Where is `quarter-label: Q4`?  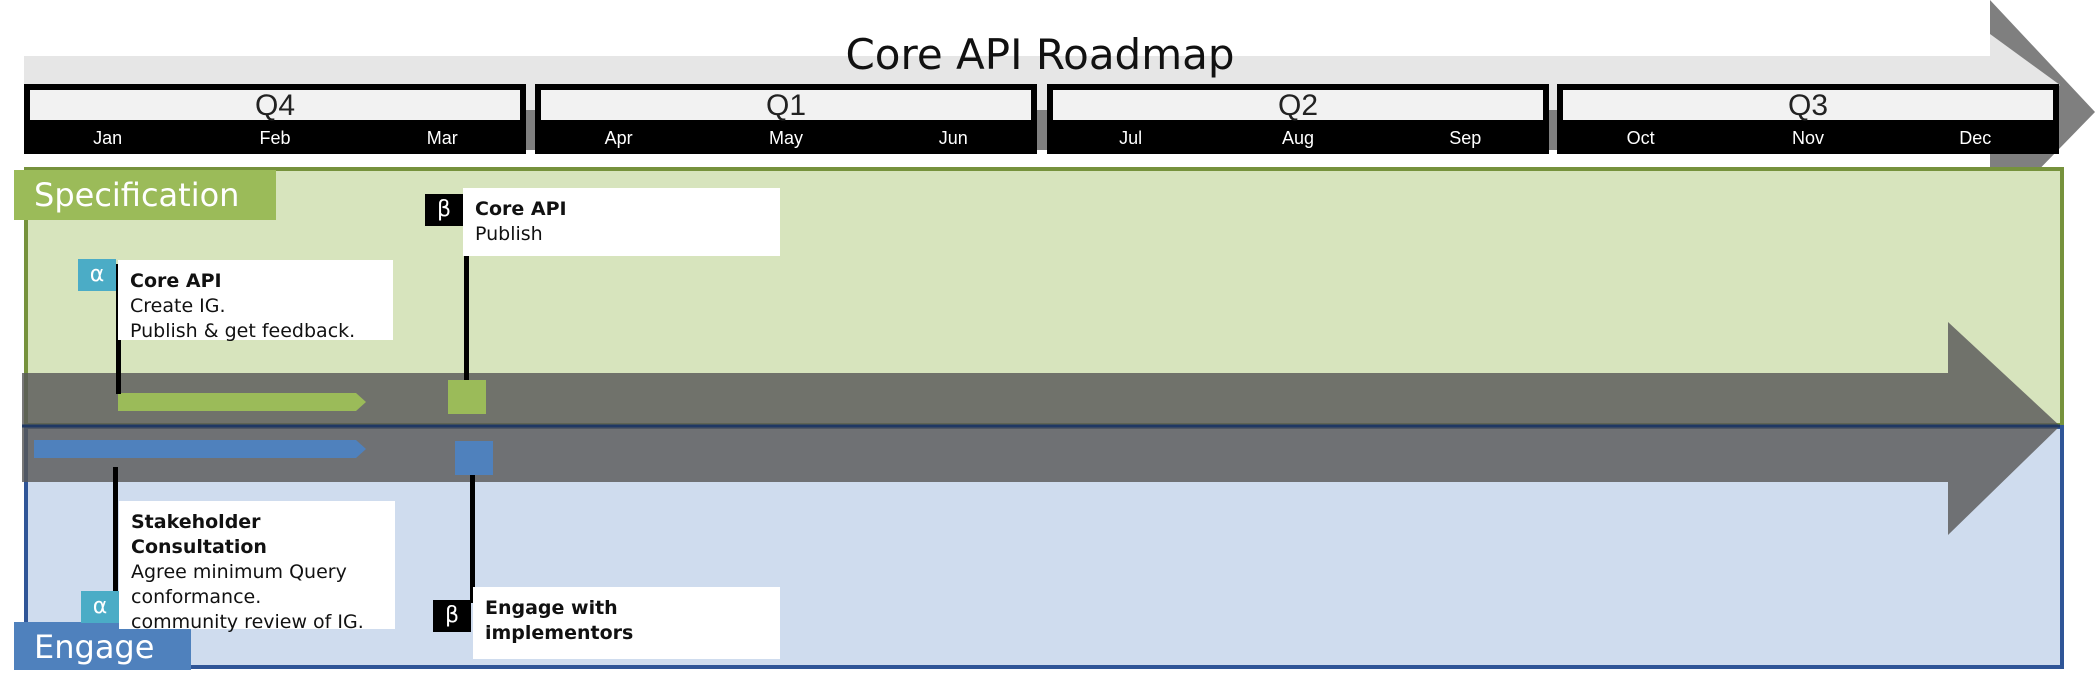
quarter-label: Q4 is located at coordinates (275, 106).